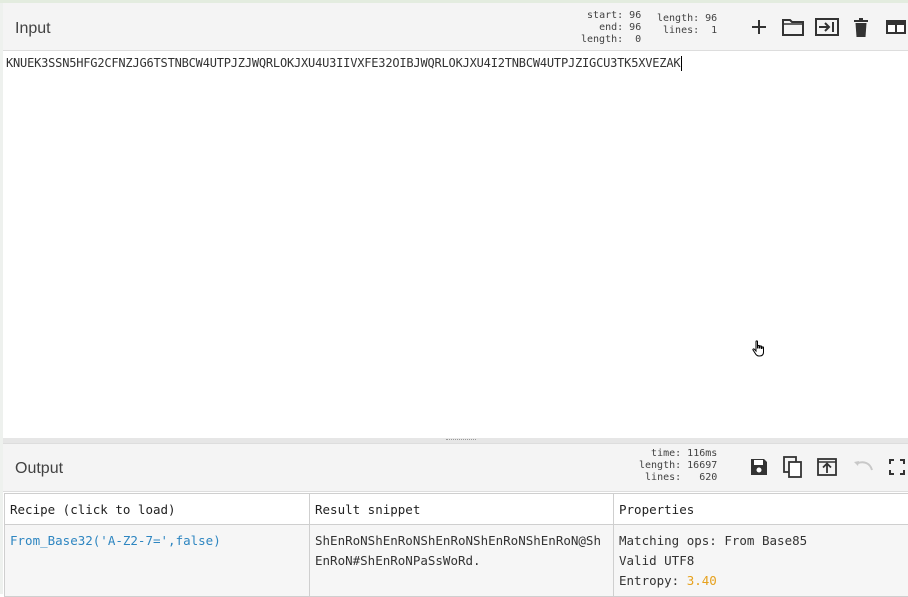 The height and width of the screenshot is (597, 908). I want to click on reset-layout-button, so click(895, 27).